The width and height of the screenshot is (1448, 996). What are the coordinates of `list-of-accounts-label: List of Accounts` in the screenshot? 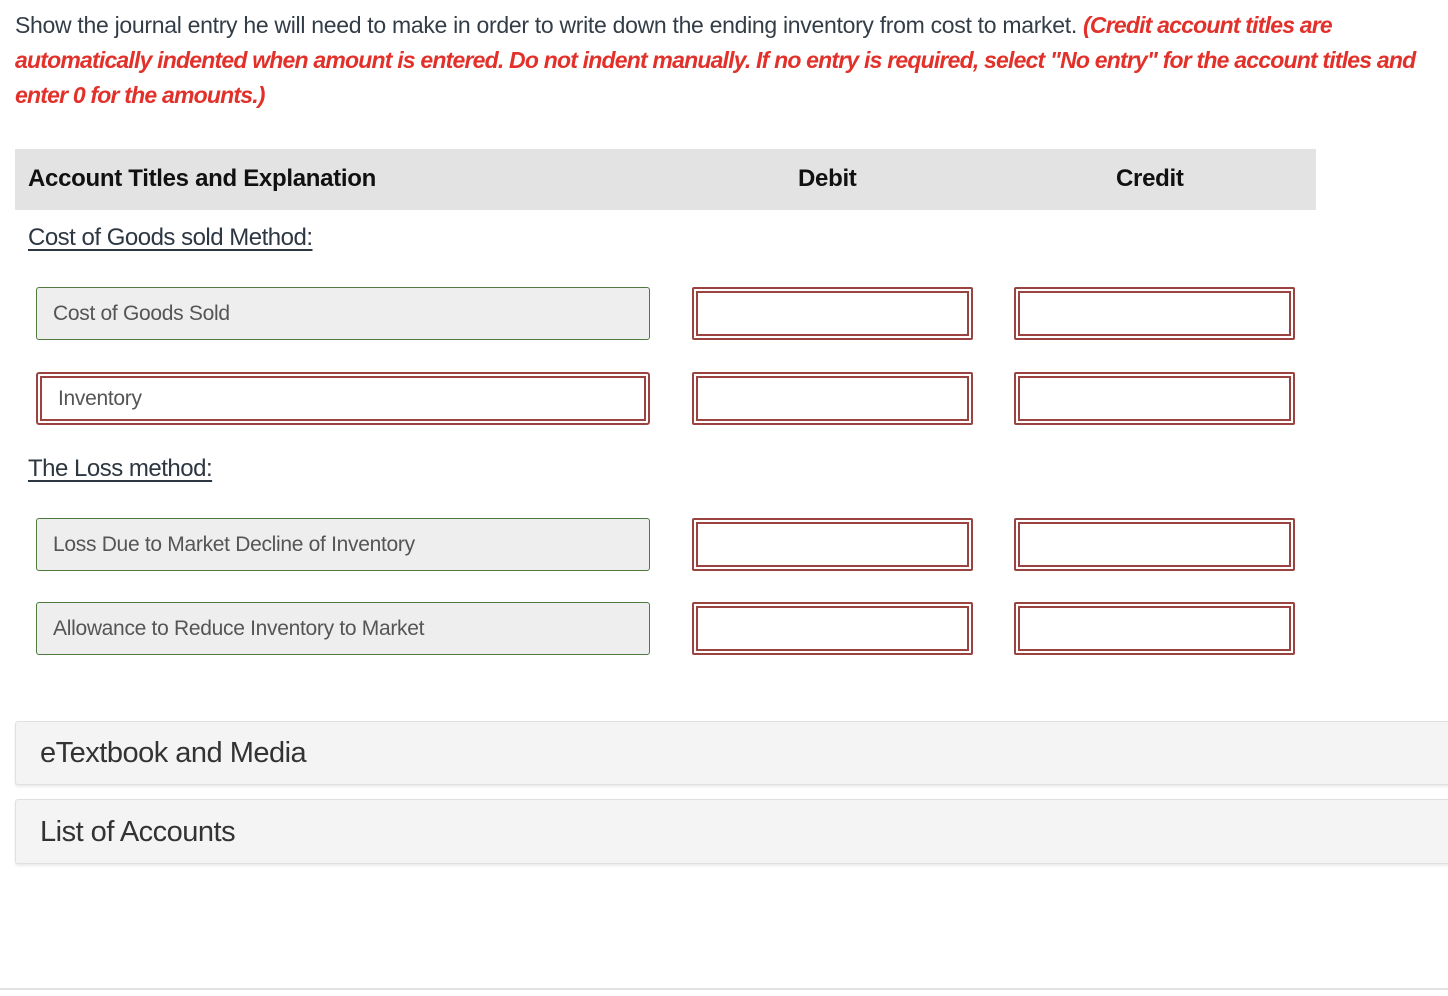 It's located at (138, 832).